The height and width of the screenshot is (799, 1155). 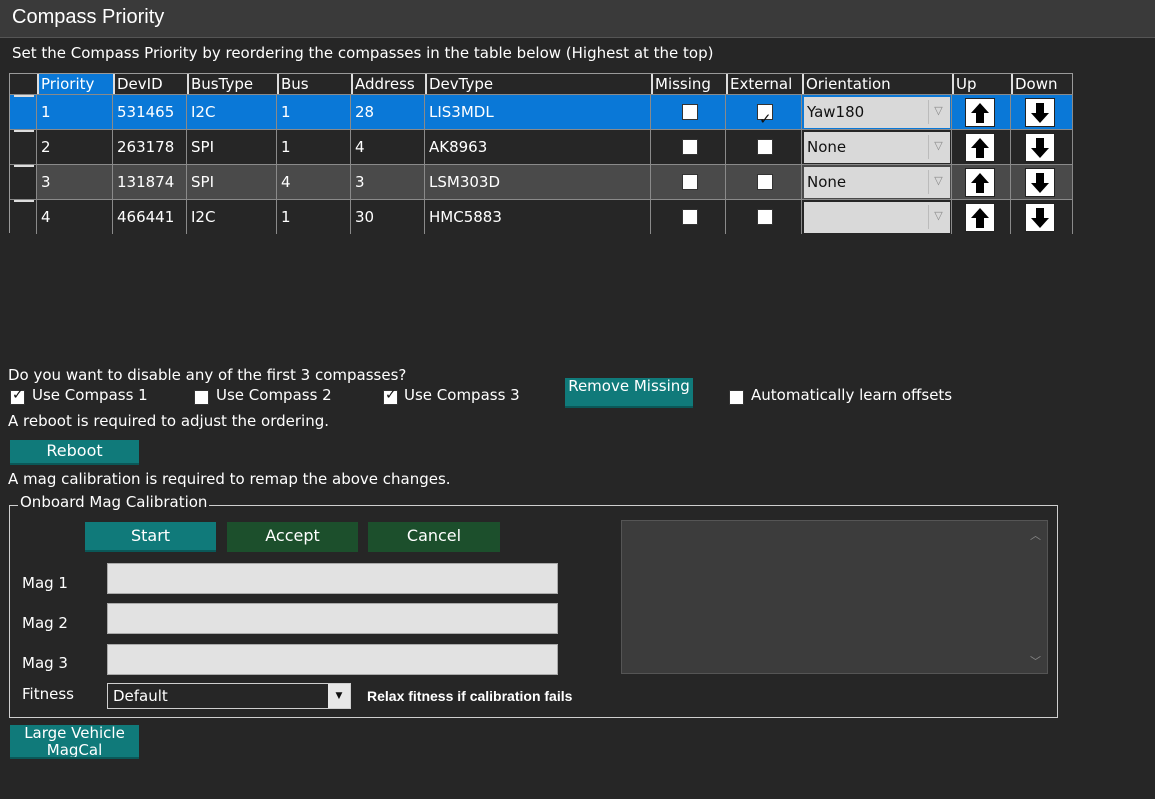 I want to click on accept-button: Accept, so click(x=292, y=537).